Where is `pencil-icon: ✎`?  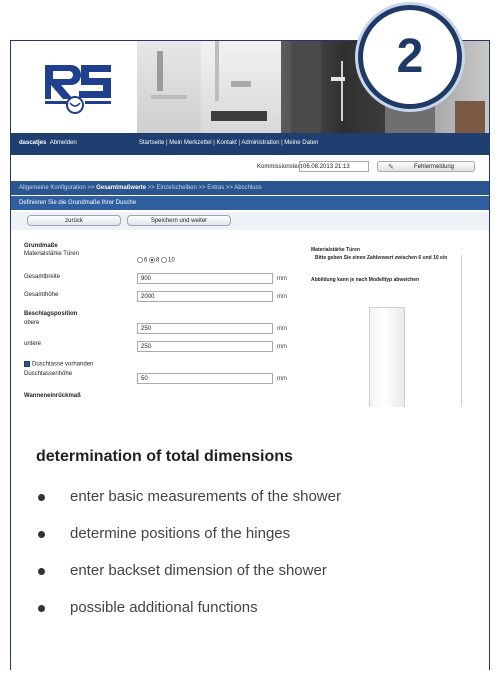
pencil-icon: ✎ is located at coordinates (391, 167).